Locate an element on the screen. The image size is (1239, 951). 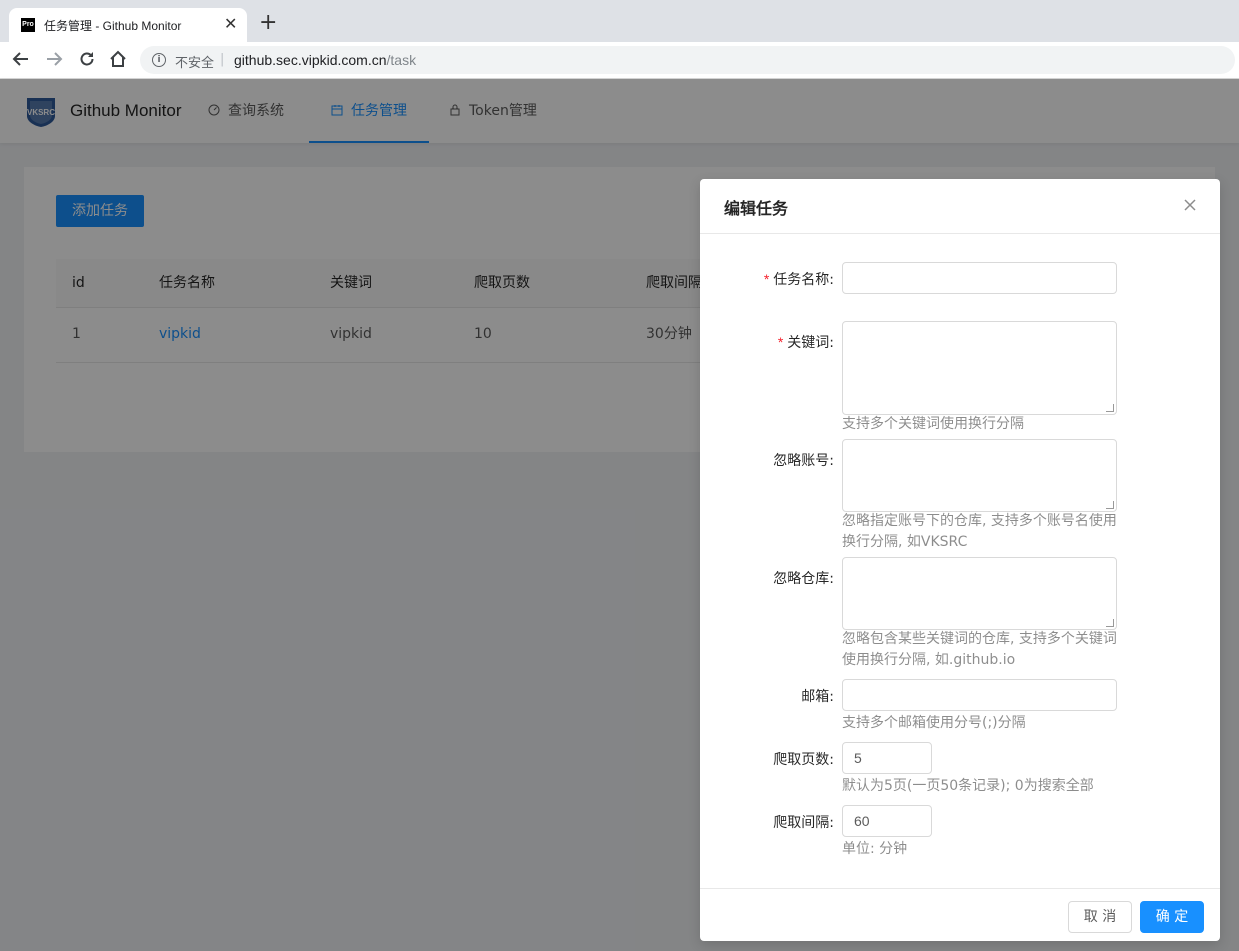
label-text: 忽略账号 is located at coordinates (801, 461).